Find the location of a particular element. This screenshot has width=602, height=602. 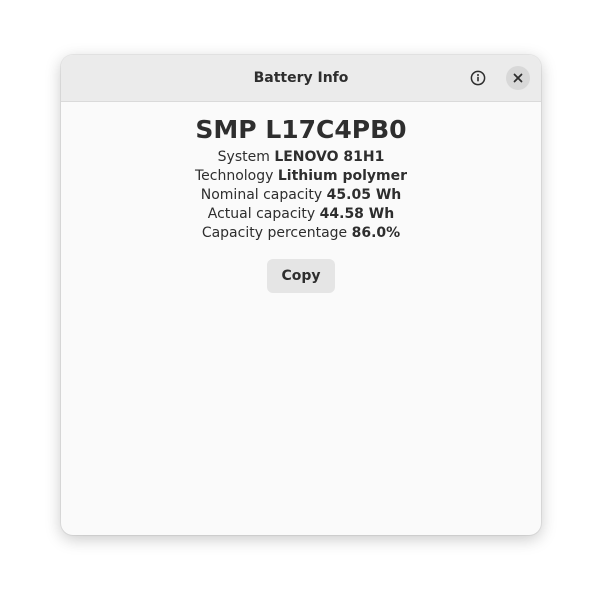

close-button is located at coordinates (518, 78).